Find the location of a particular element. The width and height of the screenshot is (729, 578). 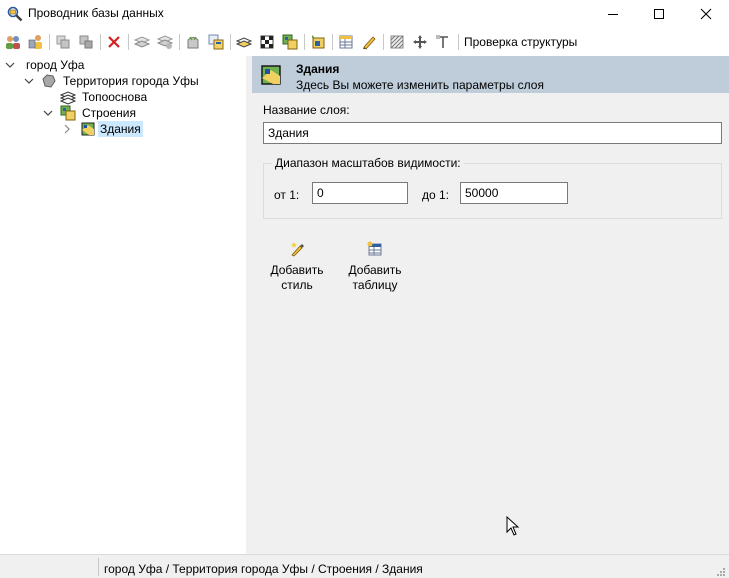

maximize-button is located at coordinates (659, 14).